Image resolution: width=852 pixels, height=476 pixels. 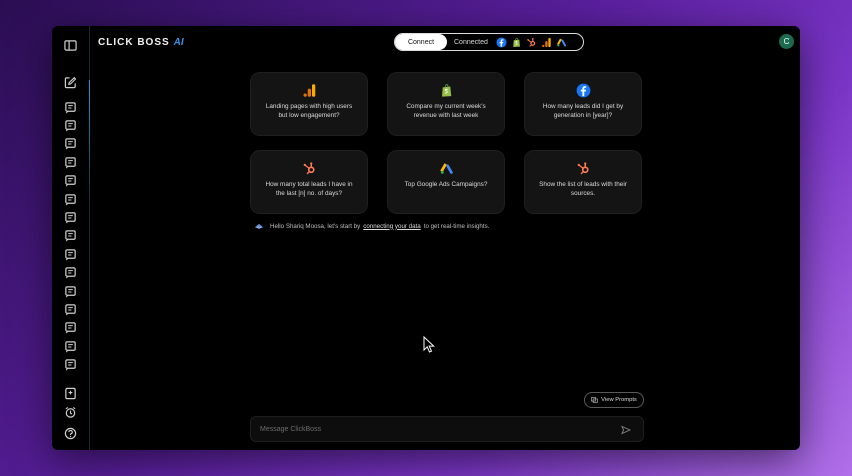 What do you see at coordinates (134, 42) in the screenshot?
I see `logo-text: CLICK BOSS` at bounding box center [134, 42].